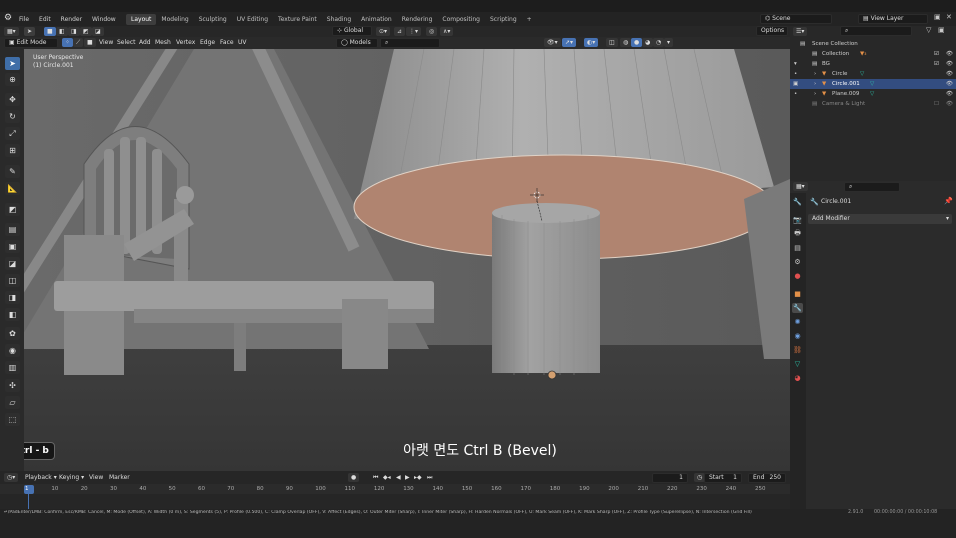  What do you see at coordinates (873, 44) in the screenshot?
I see `outliner-row-scene-collection: ▤ Scene Collection` at bounding box center [873, 44].